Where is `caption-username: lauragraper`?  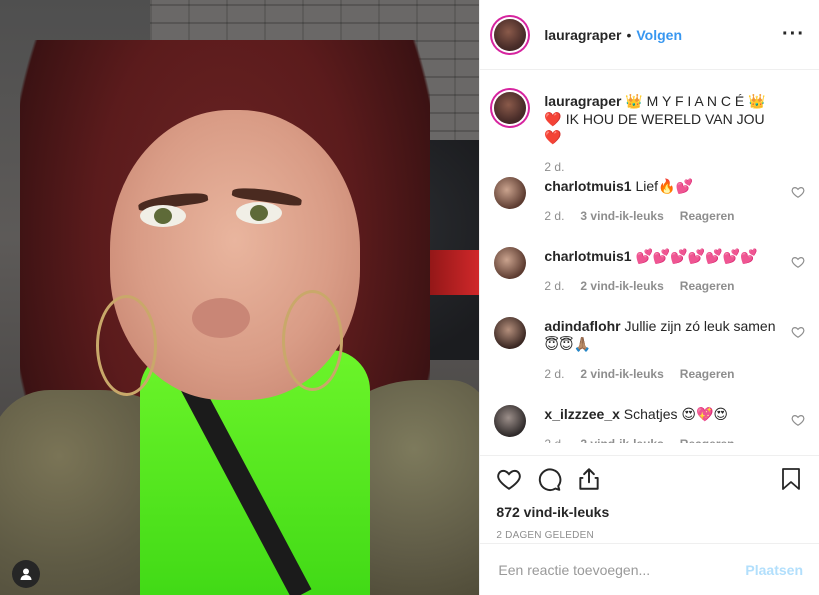 caption-username: lauragraper is located at coordinates (582, 101).